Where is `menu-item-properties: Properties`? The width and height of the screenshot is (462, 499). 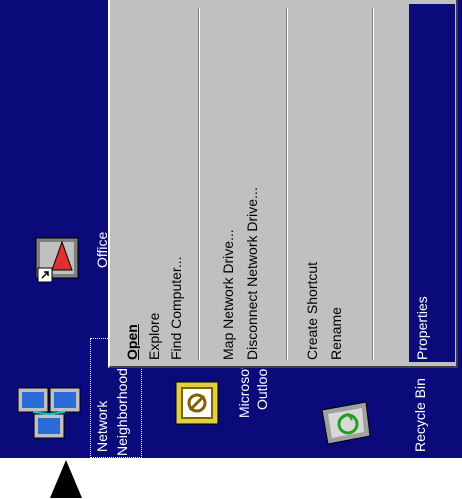 menu-item-properties: Properties is located at coordinates (422, 328).